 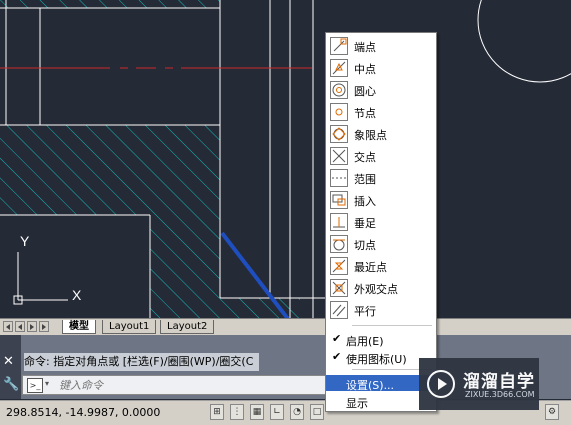 I want to click on coordinate-readout: 298.8514, -14.9987, 0.0000, so click(x=83, y=412).